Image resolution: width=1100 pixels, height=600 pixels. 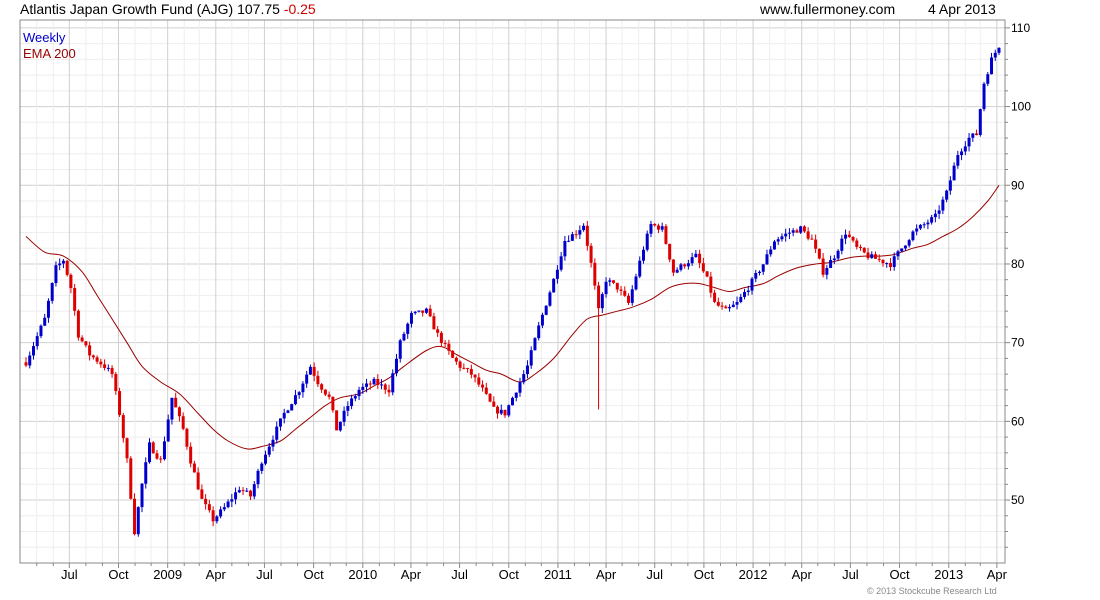 What do you see at coordinates (1018, 421) in the screenshot?
I see `y-tick-label: 60` at bounding box center [1018, 421].